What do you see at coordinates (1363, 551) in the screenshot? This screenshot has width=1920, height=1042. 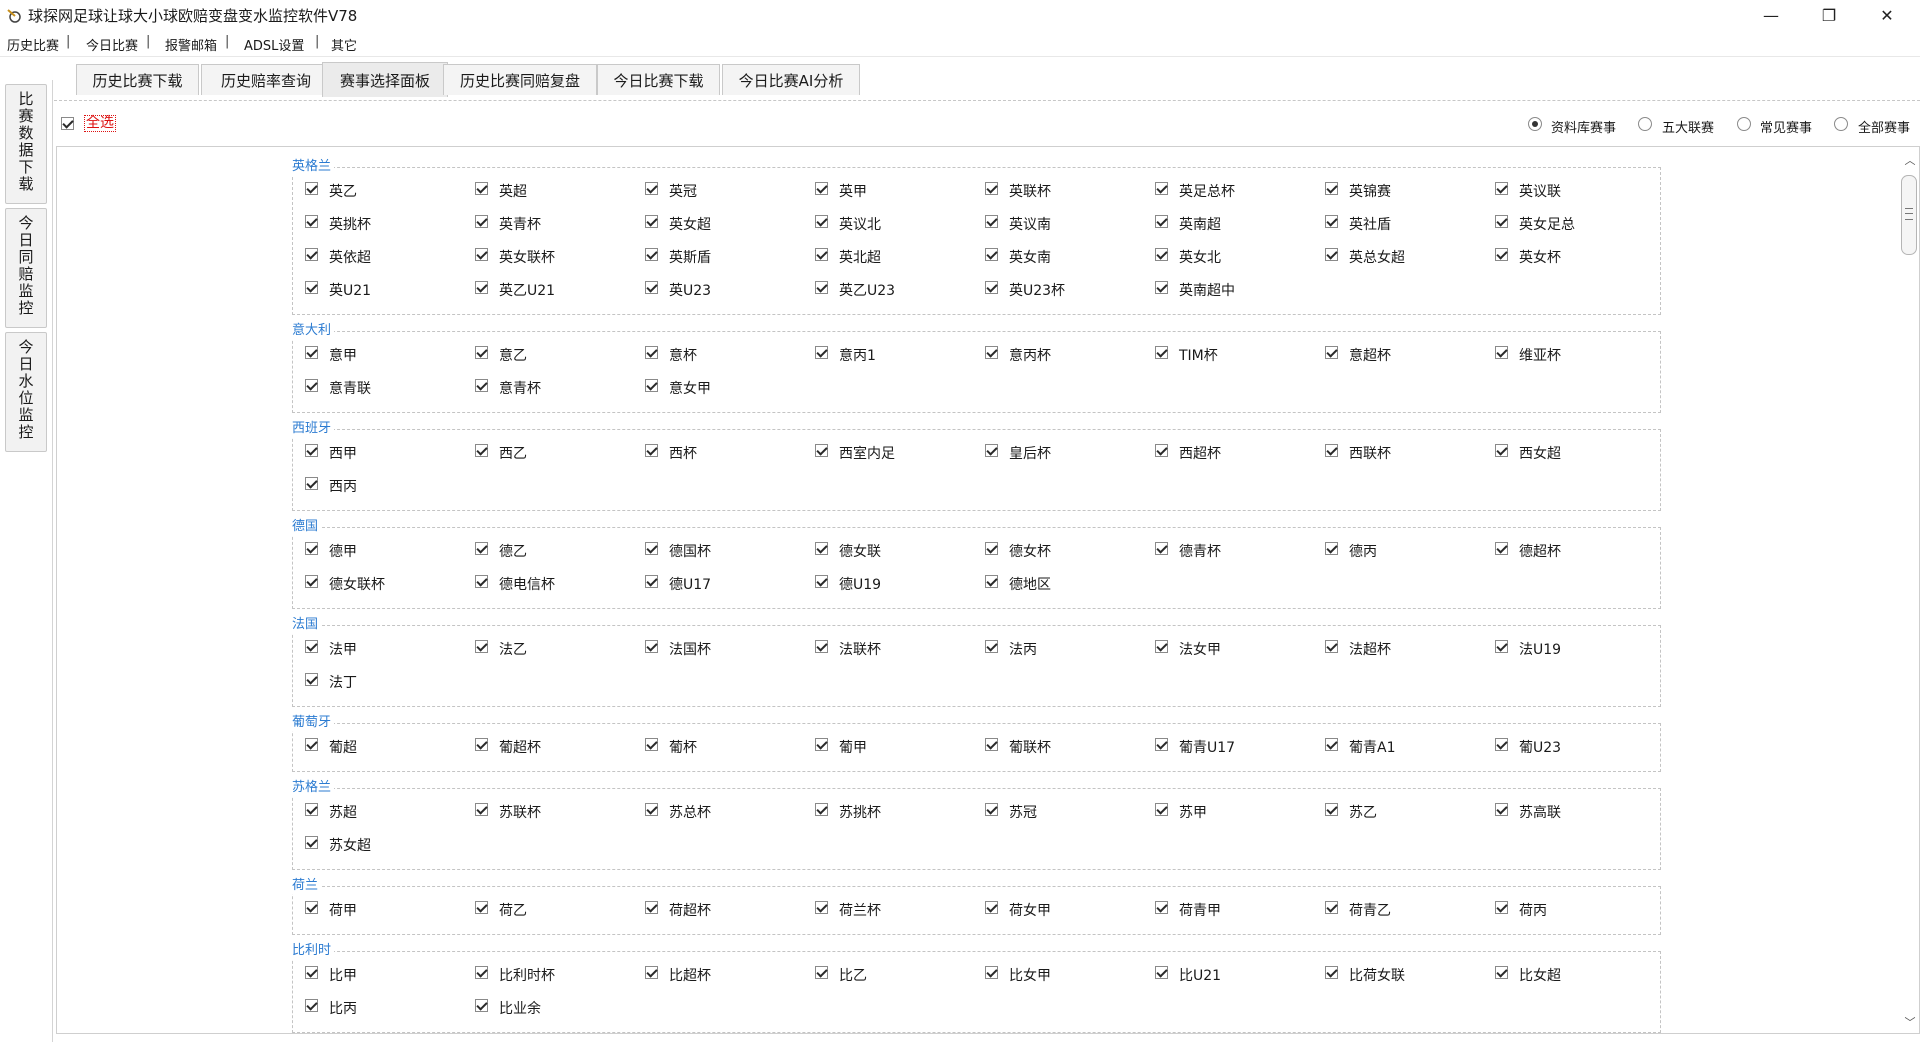 I see `league-label: 德丙` at bounding box center [1363, 551].